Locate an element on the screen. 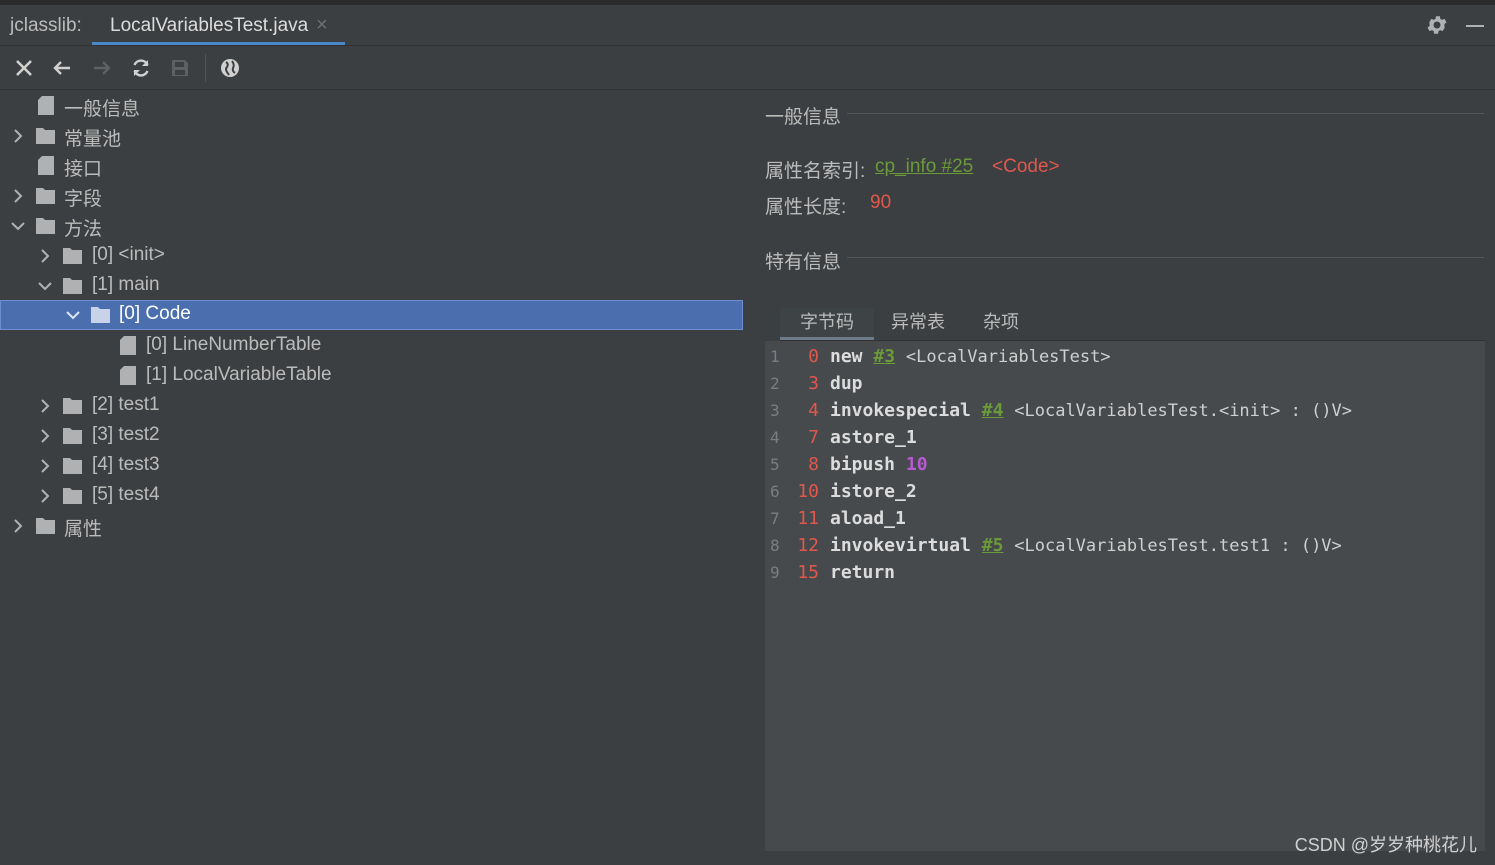  constant-pool-ref-link: #3 is located at coordinates (884, 356).